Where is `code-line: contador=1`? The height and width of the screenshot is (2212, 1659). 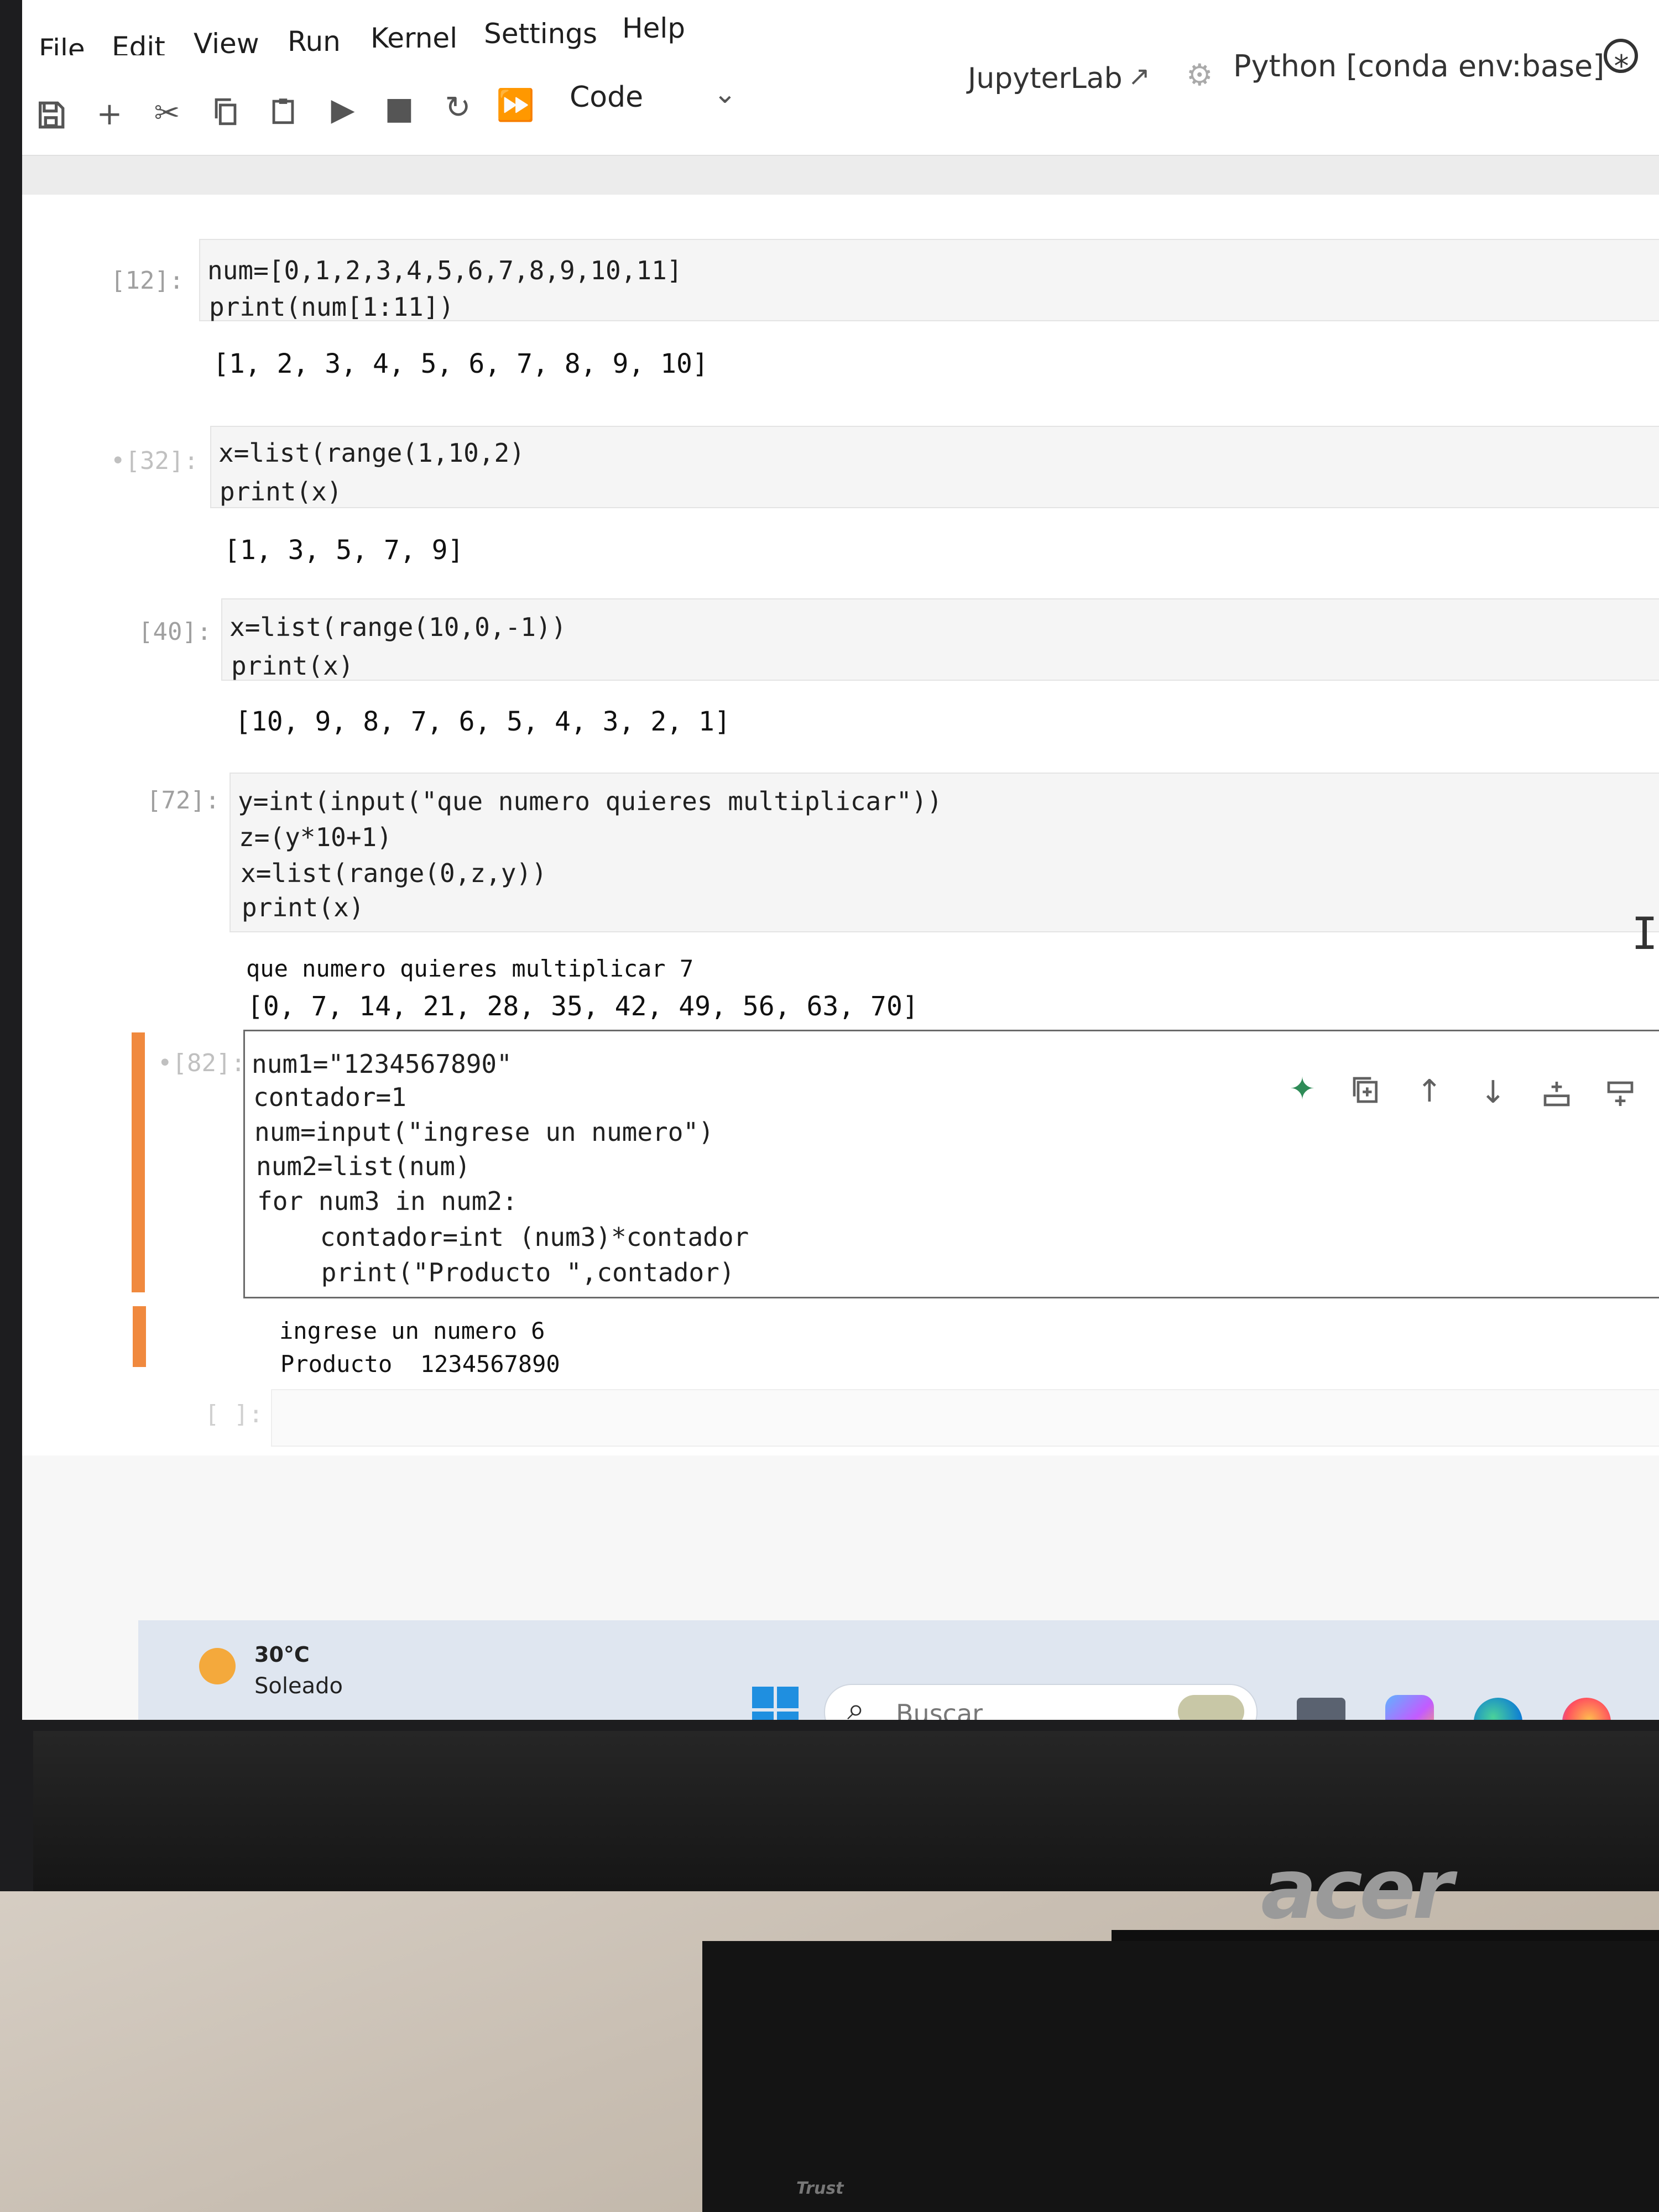
code-line: contador=1 is located at coordinates (330, 1097).